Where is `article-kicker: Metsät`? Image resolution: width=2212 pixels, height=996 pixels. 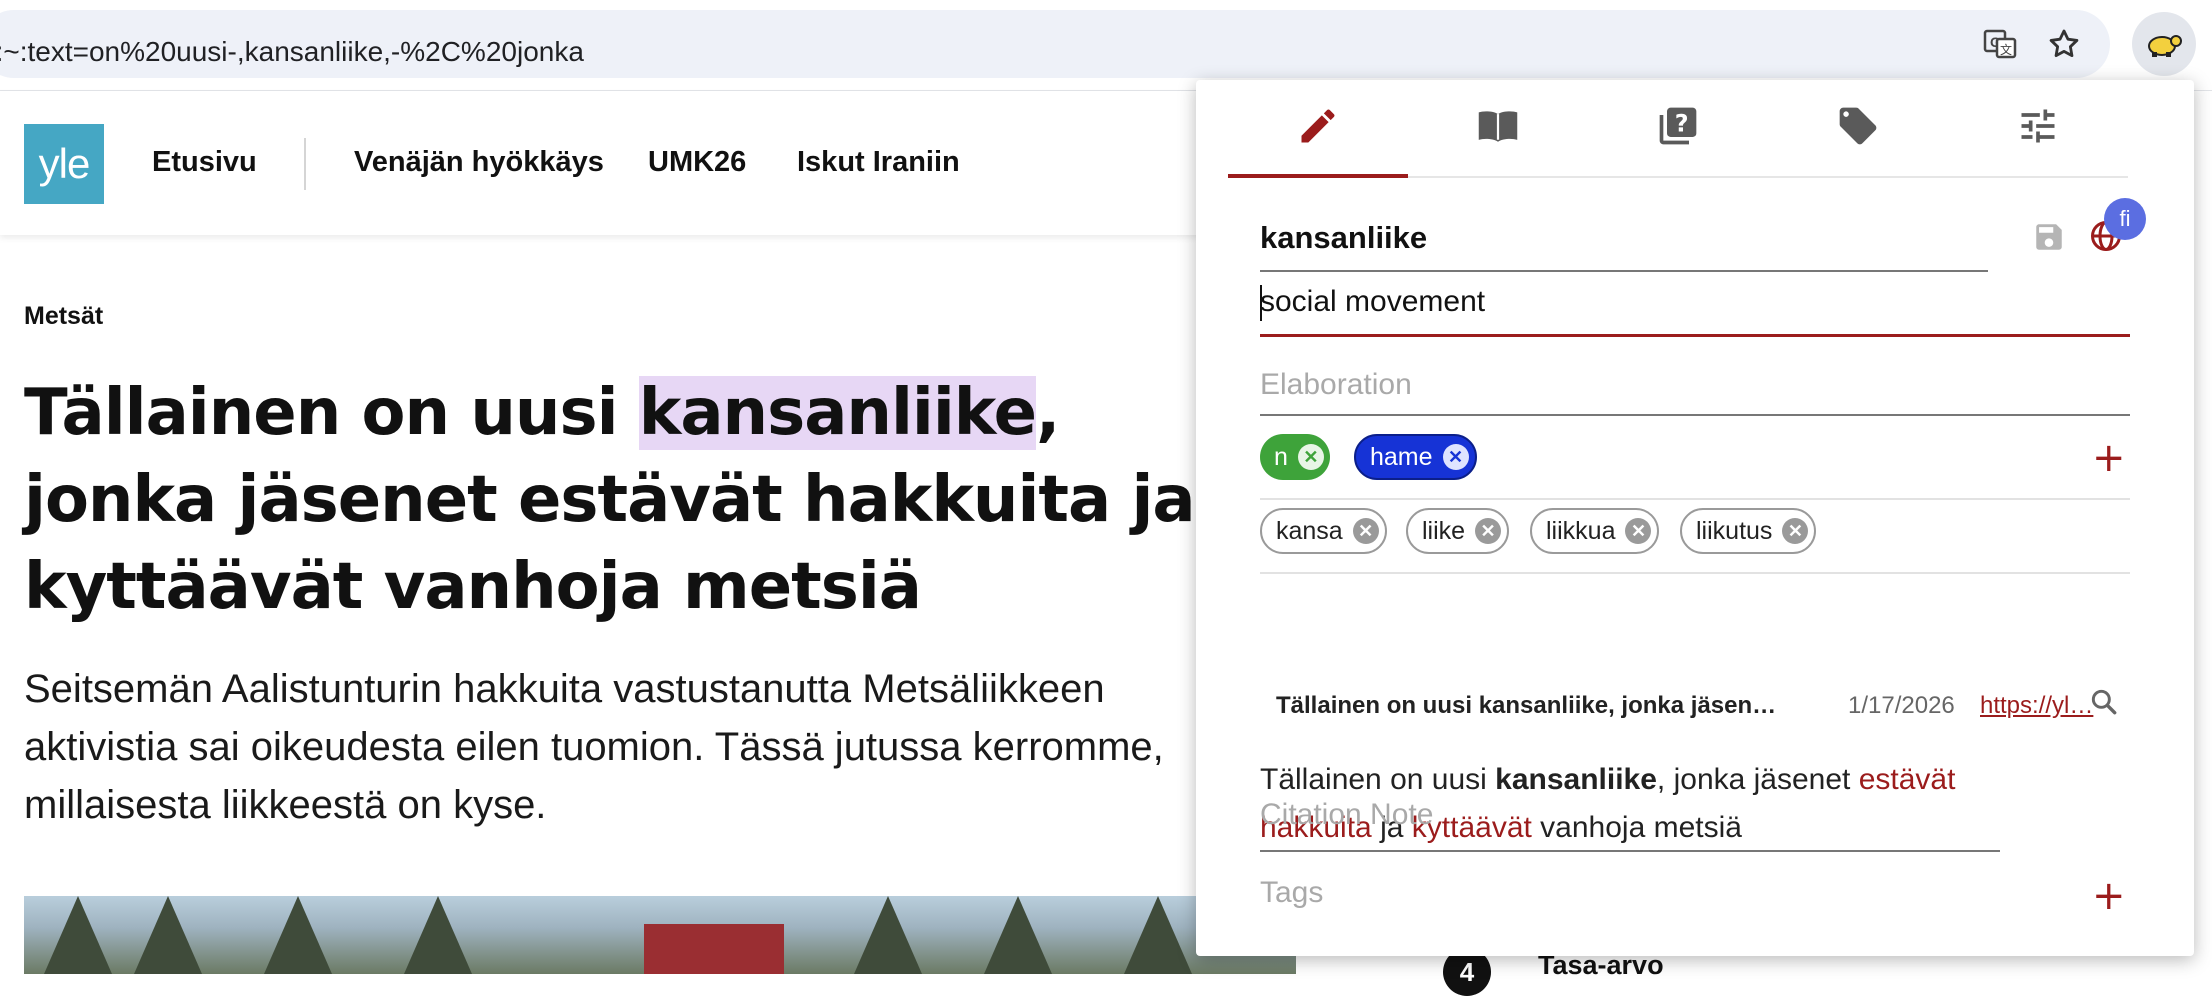 article-kicker: Metsät is located at coordinates (63, 316).